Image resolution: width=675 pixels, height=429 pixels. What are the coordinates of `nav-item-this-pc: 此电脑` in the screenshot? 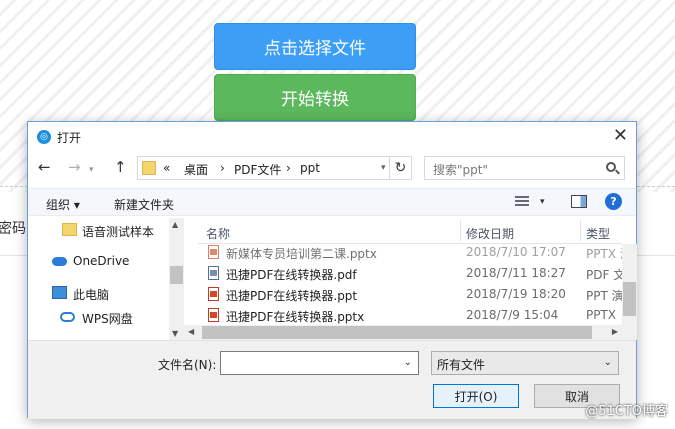 It's located at (98, 294).